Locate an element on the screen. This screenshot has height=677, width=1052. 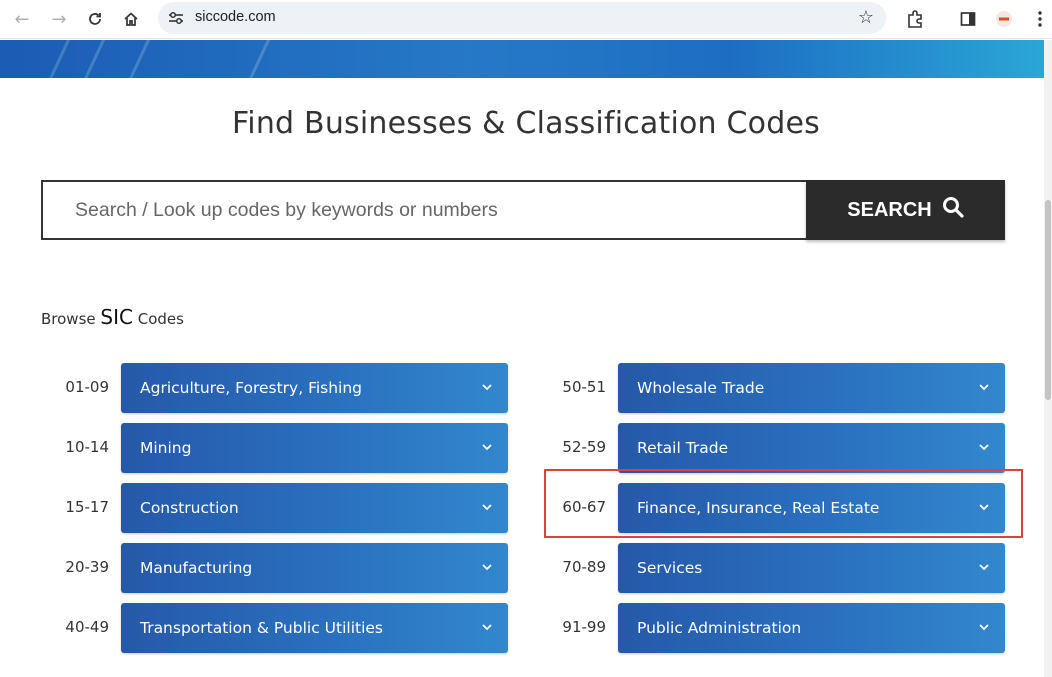
side-panel-icon is located at coordinates (968, 19).